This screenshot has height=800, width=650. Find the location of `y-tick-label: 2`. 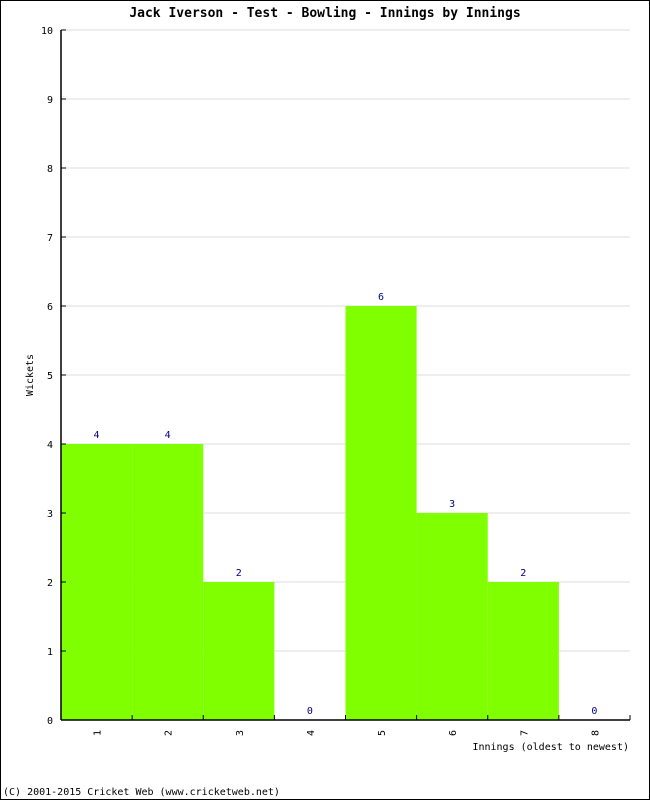

y-tick-label: 2 is located at coordinates (50, 583).